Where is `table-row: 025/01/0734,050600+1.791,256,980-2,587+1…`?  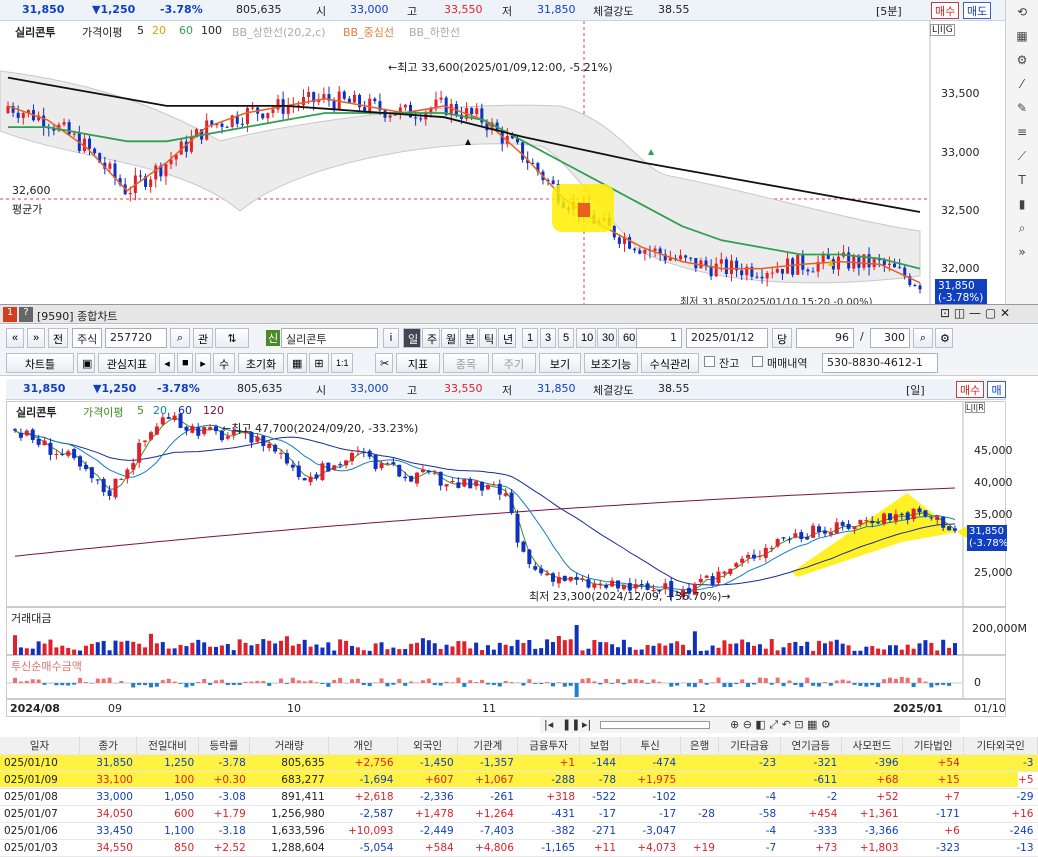 table-row: 025/01/0734,050600+1.791,256,980-2,587+1… is located at coordinates (519, 813).